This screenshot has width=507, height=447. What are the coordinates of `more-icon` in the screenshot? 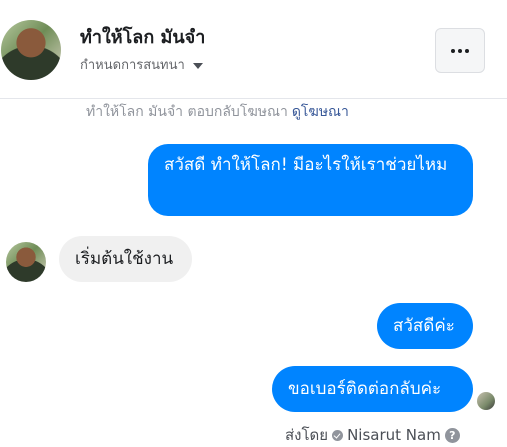 It's located at (460, 50).